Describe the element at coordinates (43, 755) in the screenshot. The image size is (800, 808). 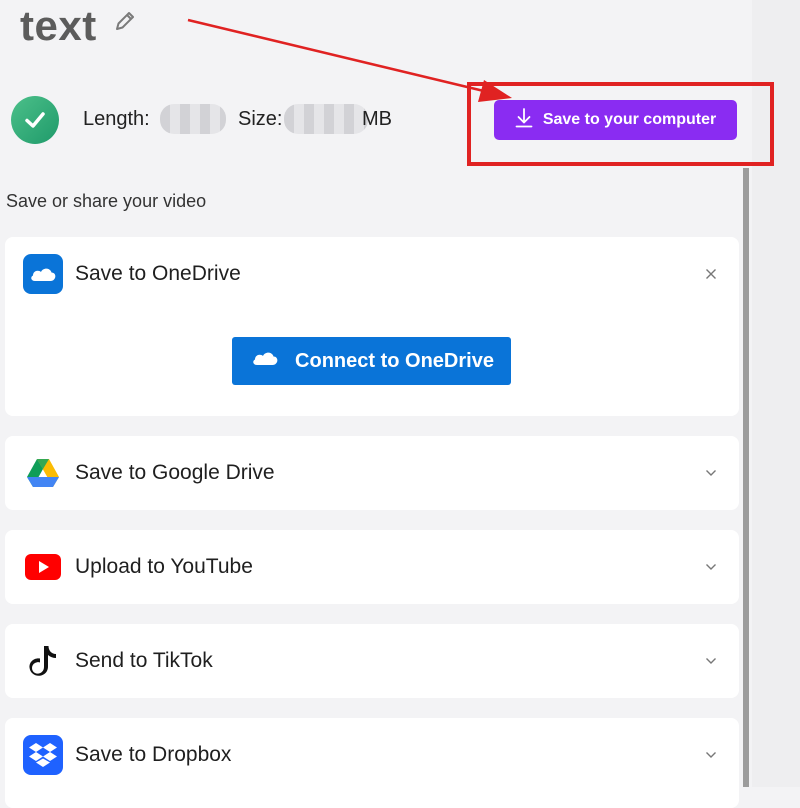
I see `dropbox-icon` at that location.